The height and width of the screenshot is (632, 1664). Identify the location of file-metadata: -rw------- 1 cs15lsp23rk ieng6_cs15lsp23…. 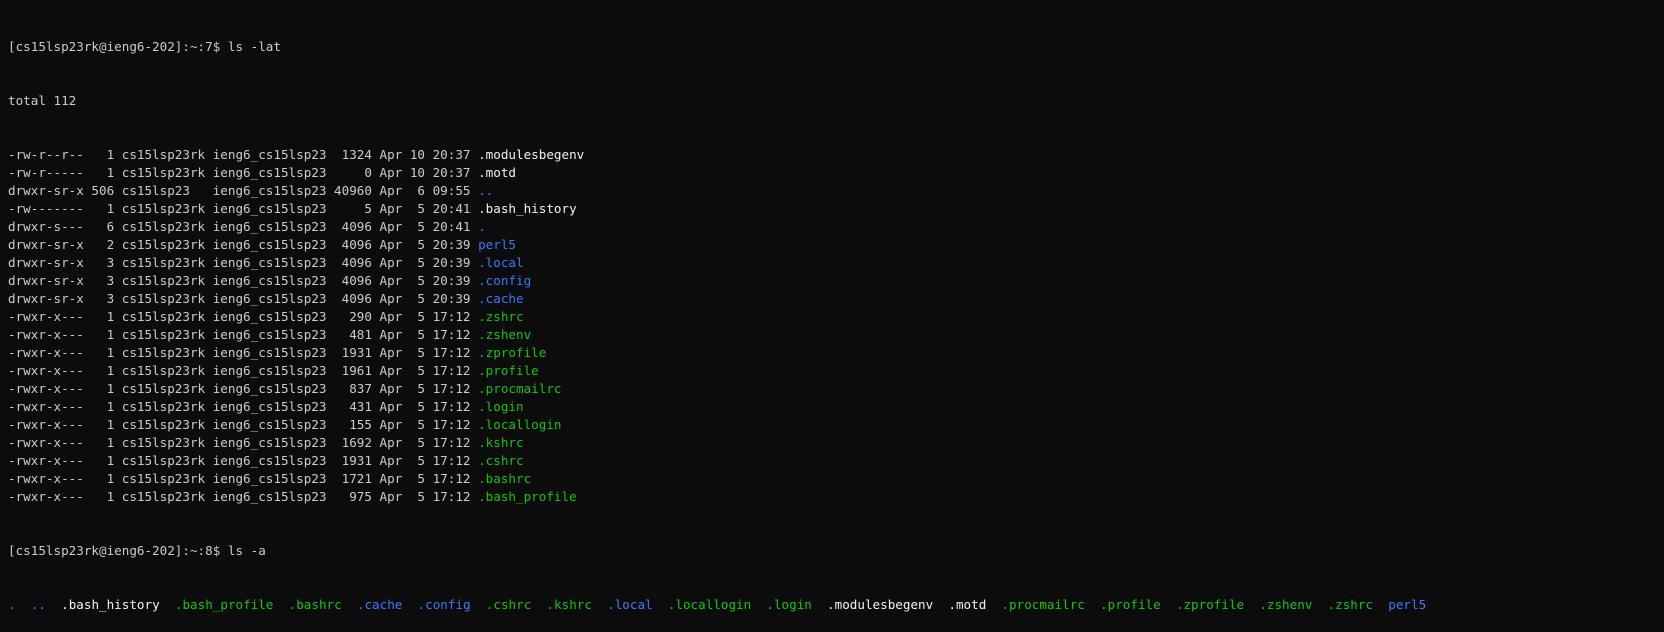
(243, 208).